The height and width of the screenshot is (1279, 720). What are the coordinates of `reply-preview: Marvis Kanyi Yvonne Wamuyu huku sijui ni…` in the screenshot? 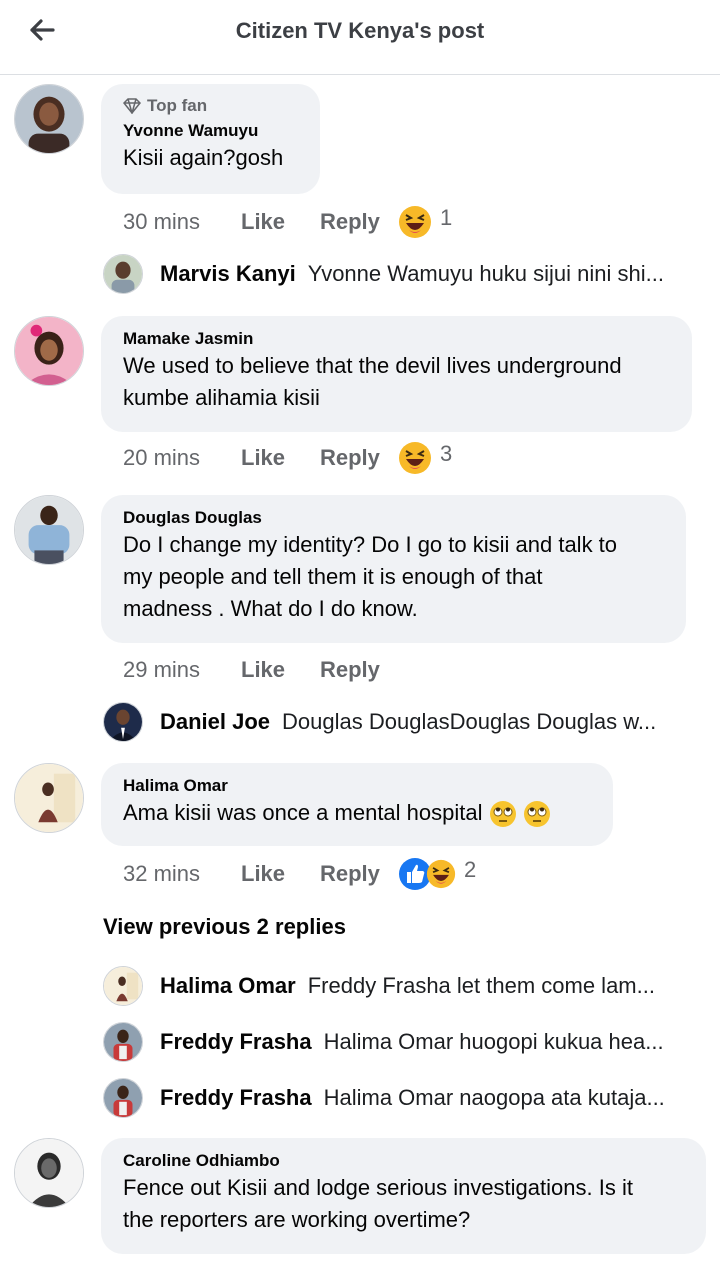 It's located at (383, 274).